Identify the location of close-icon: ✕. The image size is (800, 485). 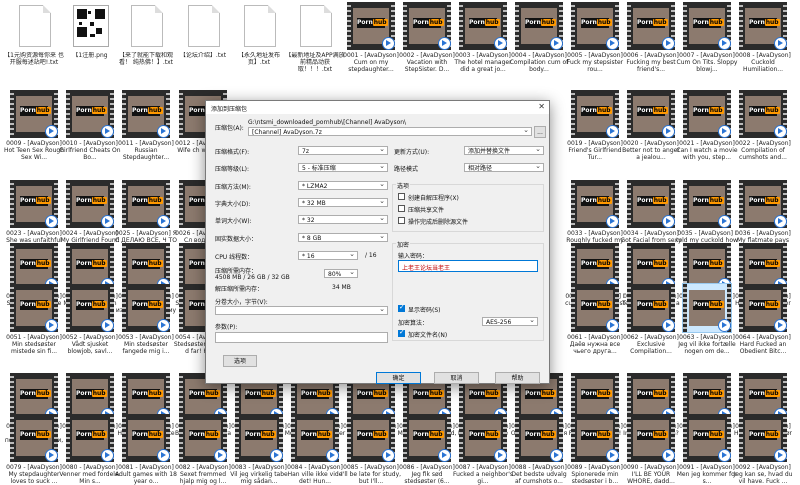
(541, 106).